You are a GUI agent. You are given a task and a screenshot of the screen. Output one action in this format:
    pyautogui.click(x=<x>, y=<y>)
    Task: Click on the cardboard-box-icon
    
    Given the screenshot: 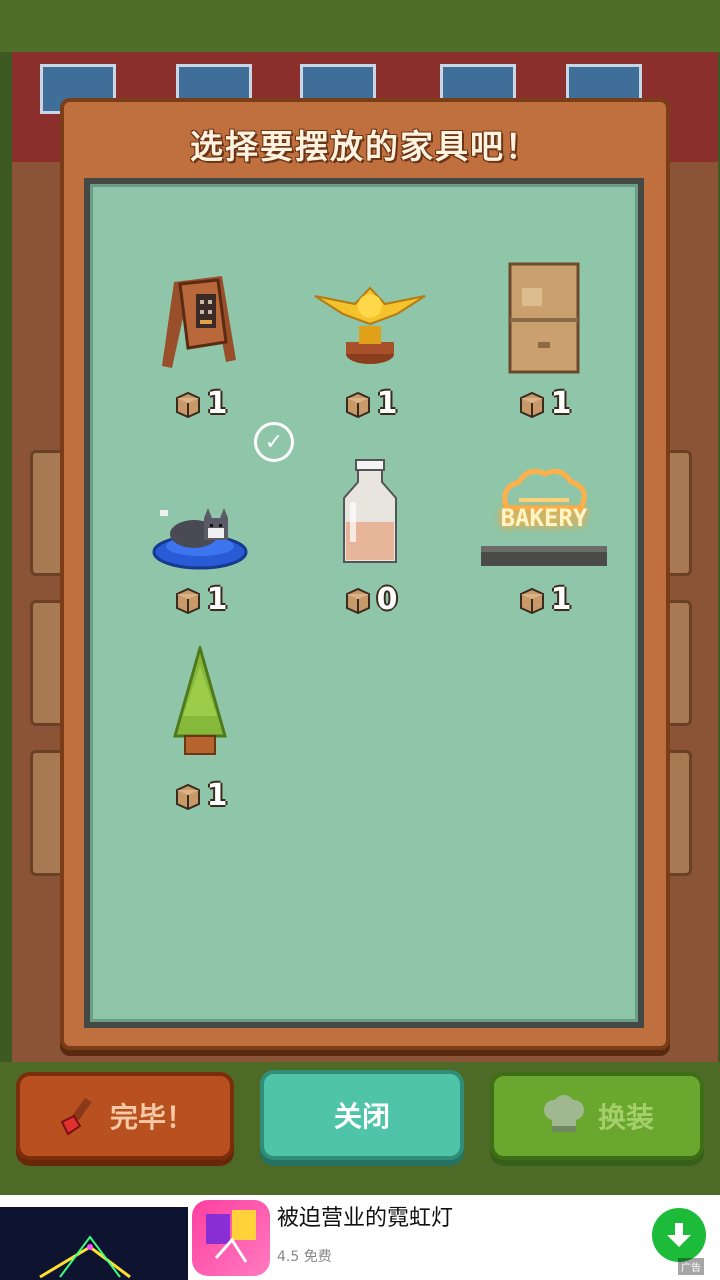 What is the action you would take?
    pyautogui.click(x=544, y=309)
    